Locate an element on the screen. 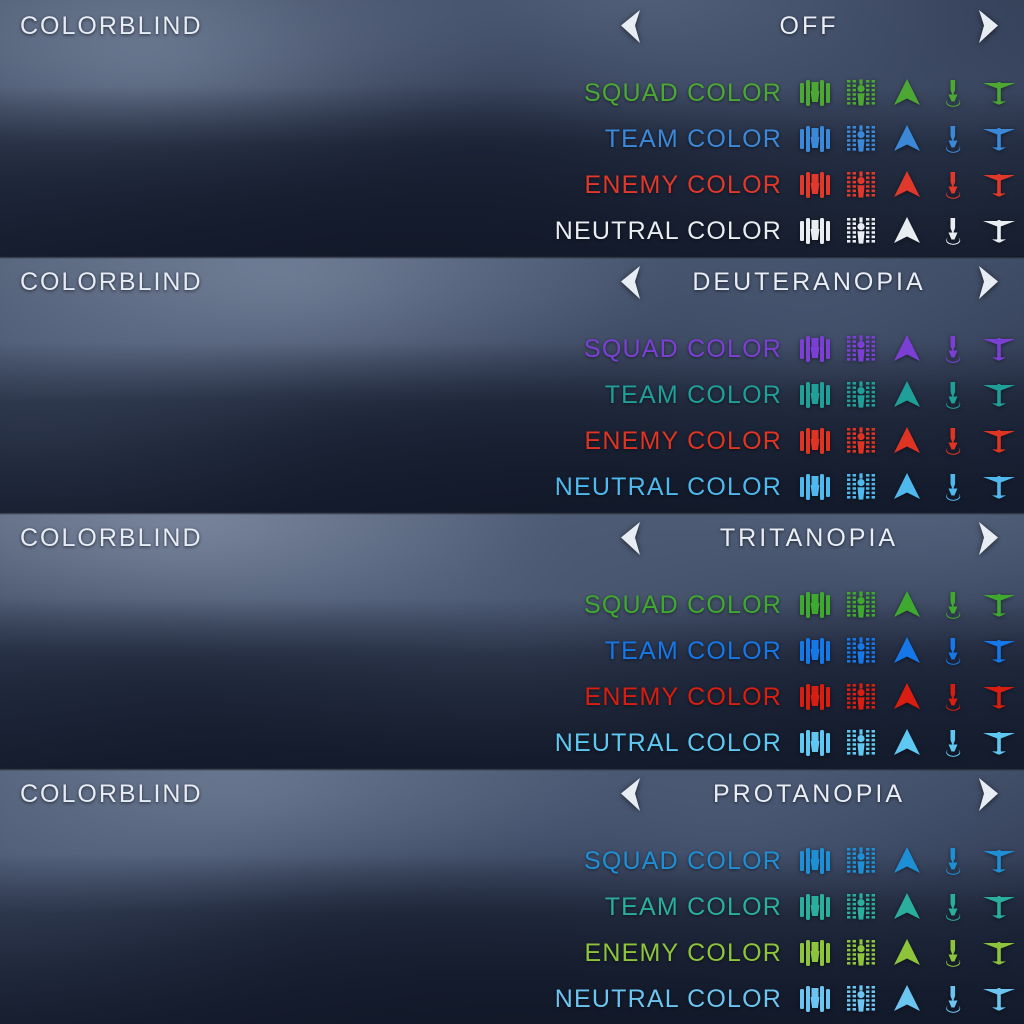 This screenshot has width=1024, height=1024. option-value: PROTANOPIA is located at coordinates (809, 793).